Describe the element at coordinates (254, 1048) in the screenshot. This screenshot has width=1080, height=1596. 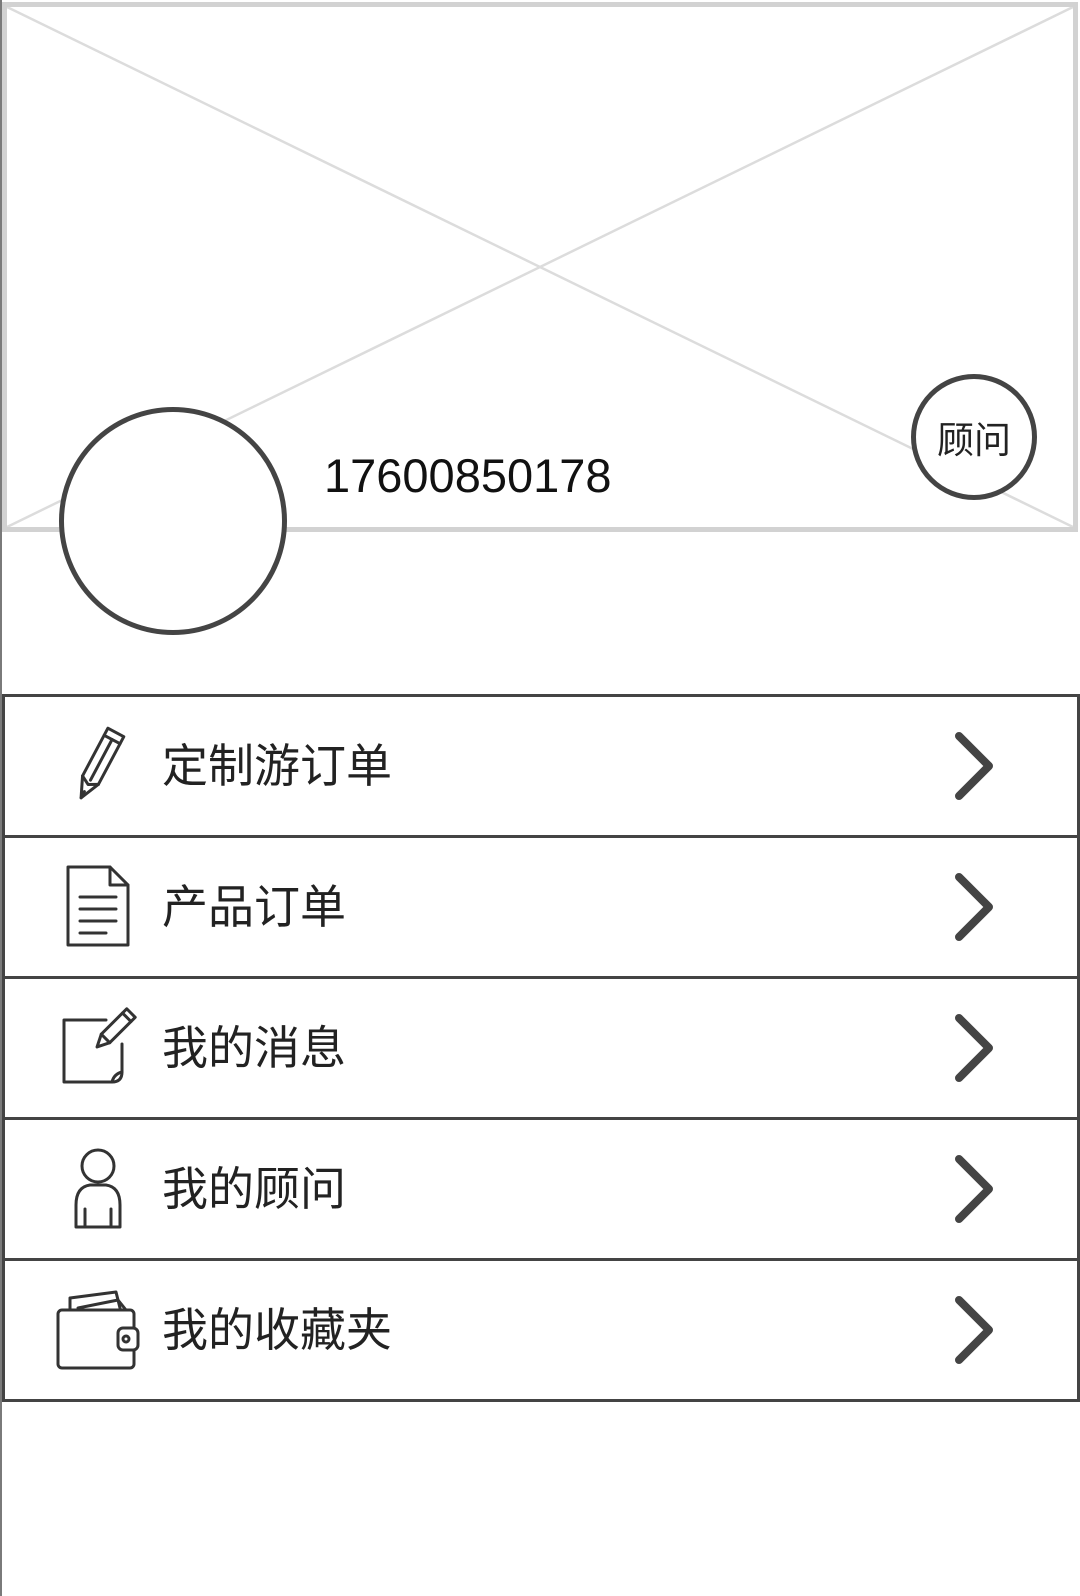
I see `menu-item-label: 我的消息` at that location.